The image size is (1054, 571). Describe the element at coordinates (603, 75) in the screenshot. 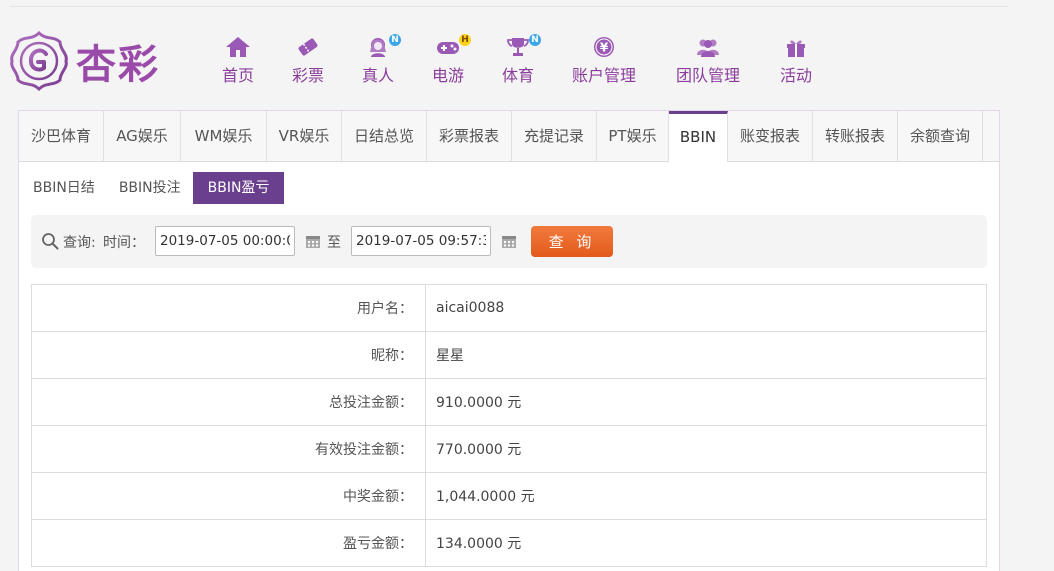

I see `nav-account-label: 账户管理` at that location.